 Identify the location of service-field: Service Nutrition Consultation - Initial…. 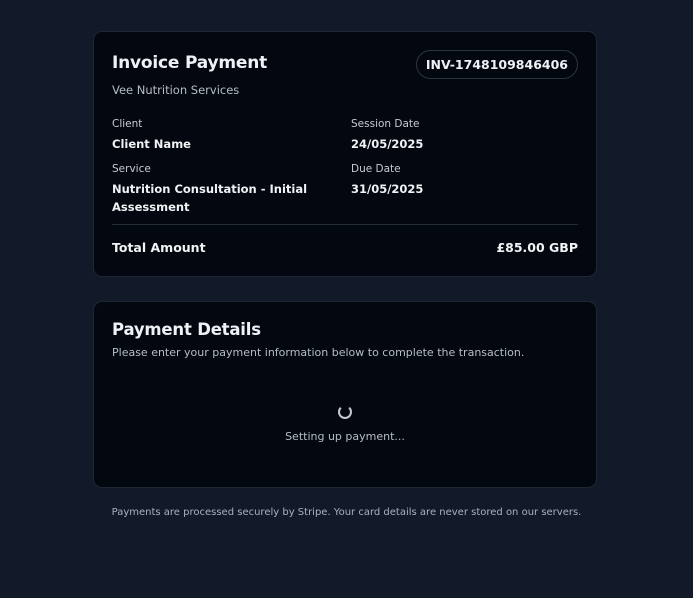
(212, 189).